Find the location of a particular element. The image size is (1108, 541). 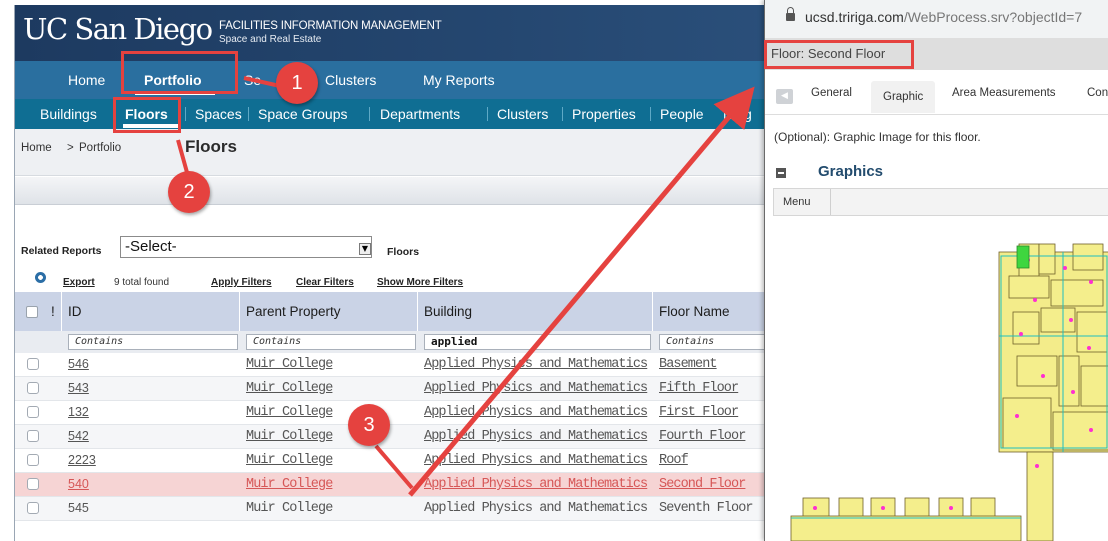

annotation-box-popup-title is located at coordinates (839, 54).